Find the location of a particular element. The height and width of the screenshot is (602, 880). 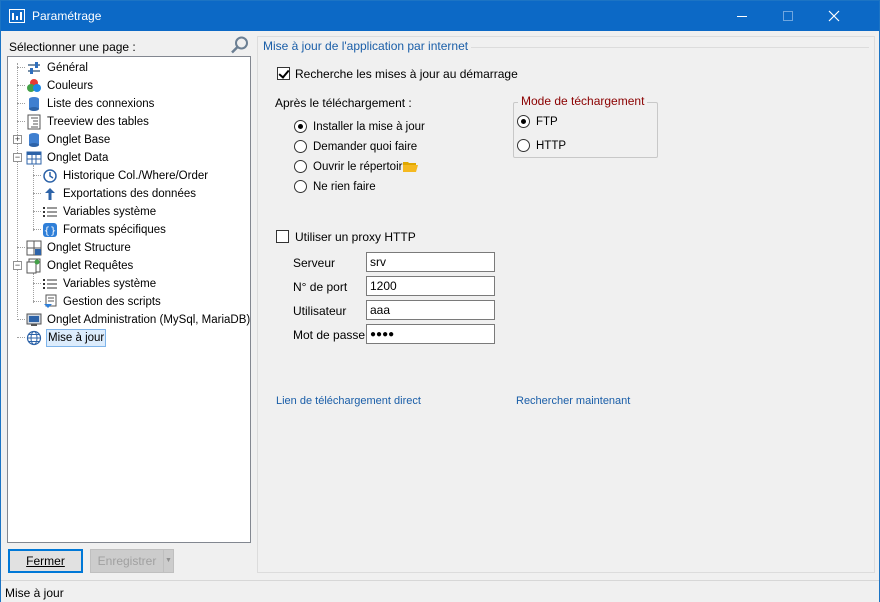

grid-icon is located at coordinates (34, 158).